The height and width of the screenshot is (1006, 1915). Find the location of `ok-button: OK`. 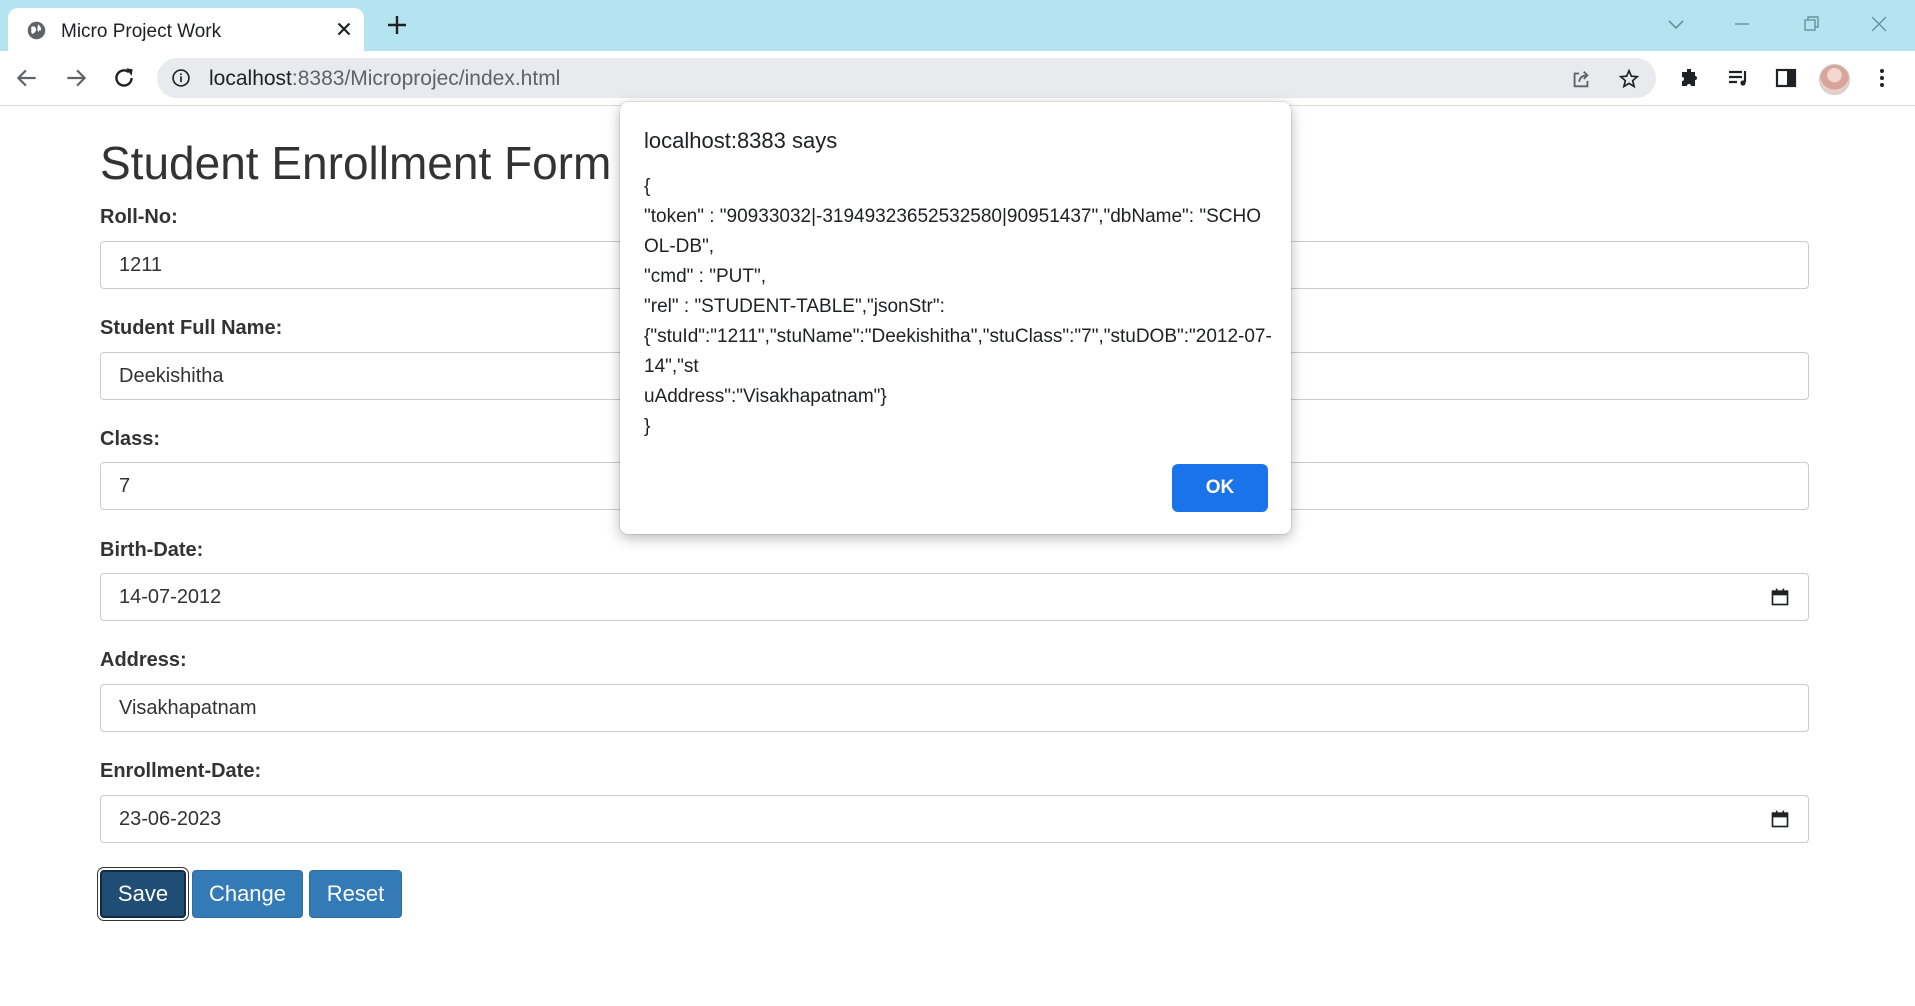

ok-button: OK is located at coordinates (1220, 488).